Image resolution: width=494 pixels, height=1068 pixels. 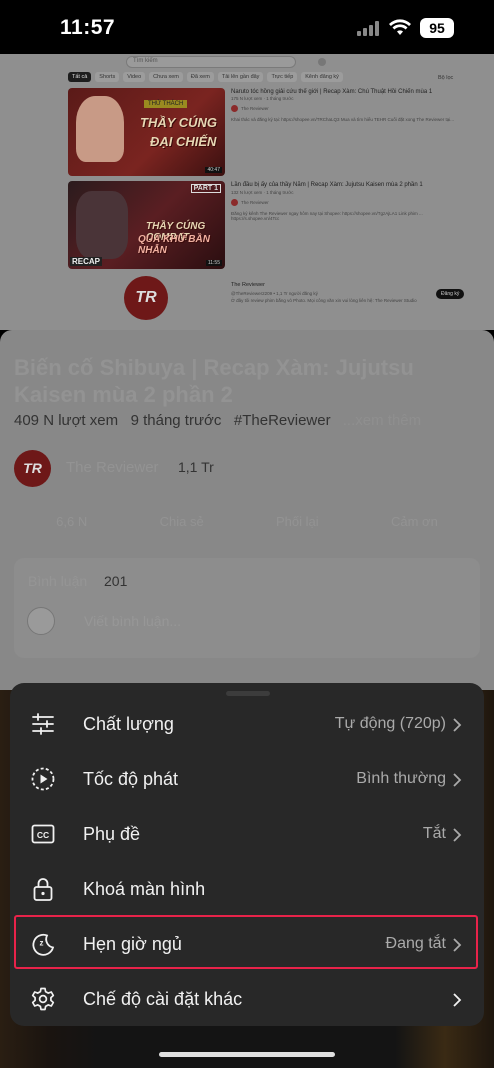 What do you see at coordinates (401, 778) in the screenshot?
I see `menu-item-value: Bình thường` at bounding box center [401, 778].